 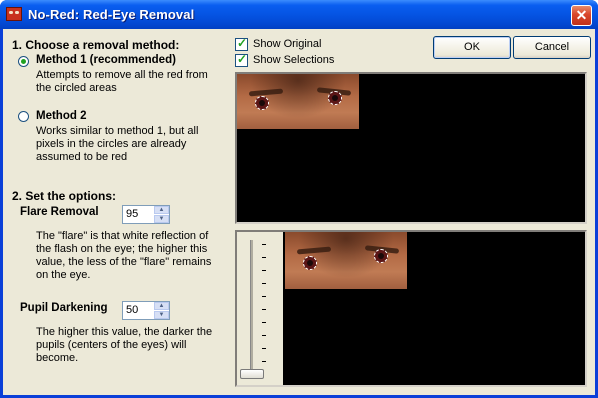 What do you see at coordinates (111, 14) in the screenshot?
I see `window-title: No-Red: Red-Eye Removal` at bounding box center [111, 14].